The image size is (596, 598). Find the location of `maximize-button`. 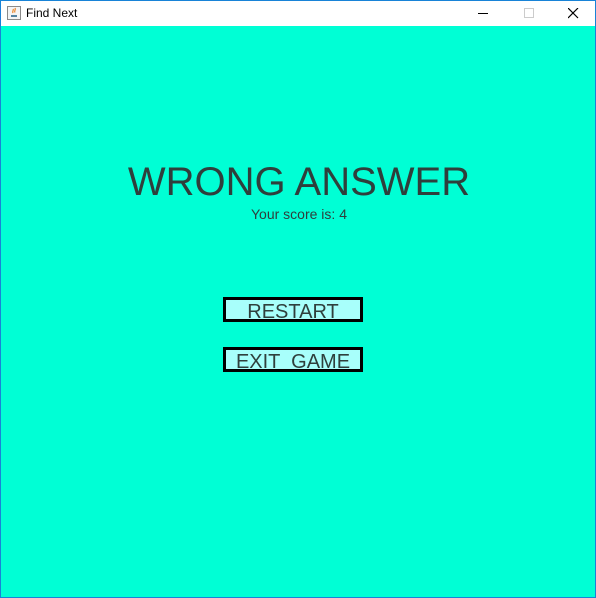

maximize-button is located at coordinates (529, 13).